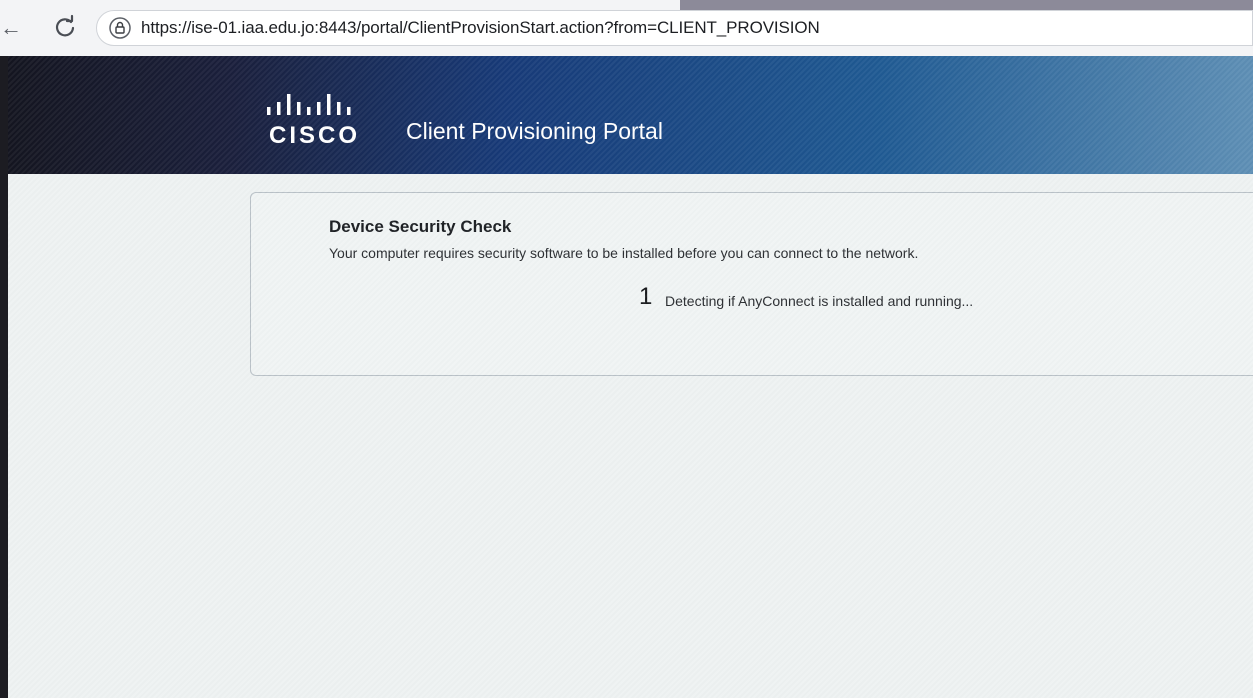  What do you see at coordinates (315, 135) in the screenshot?
I see `cisco-logo-text: CISCO` at bounding box center [315, 135].